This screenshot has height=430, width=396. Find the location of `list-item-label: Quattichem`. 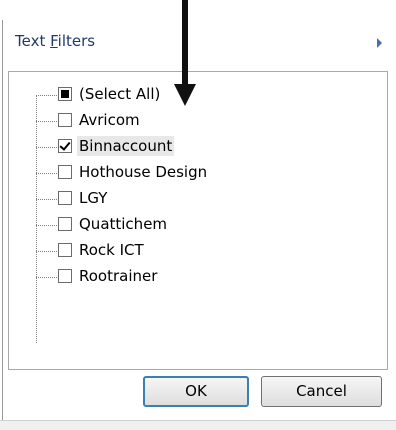

list-item-label: Quattichem is located at coordinates (123, 224).